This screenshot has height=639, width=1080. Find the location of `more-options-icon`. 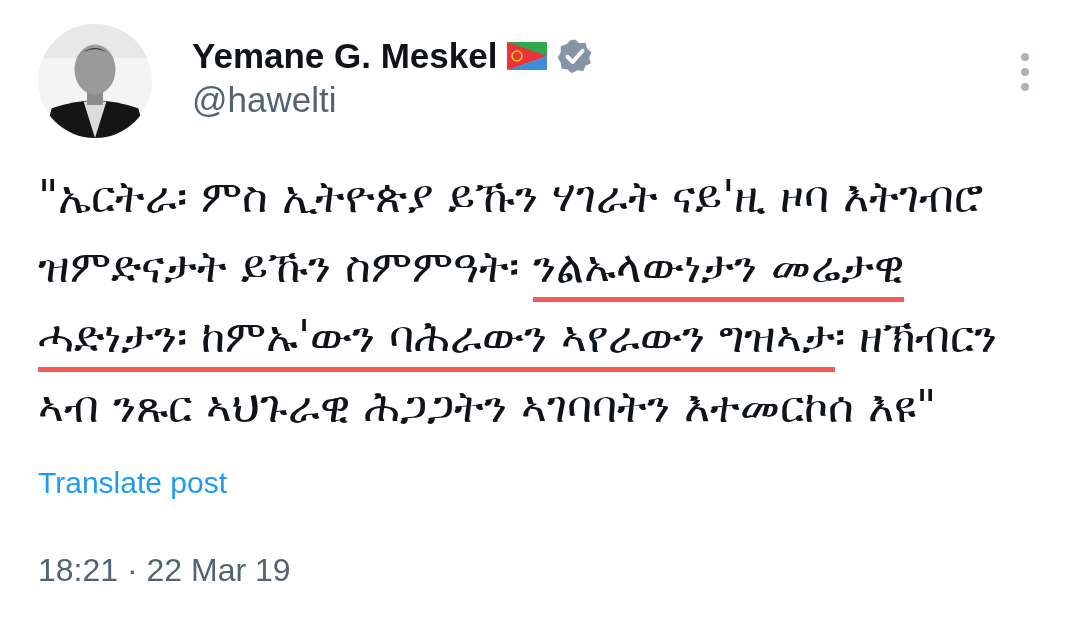

more-options-icon is located at coordinates (1025, 72).